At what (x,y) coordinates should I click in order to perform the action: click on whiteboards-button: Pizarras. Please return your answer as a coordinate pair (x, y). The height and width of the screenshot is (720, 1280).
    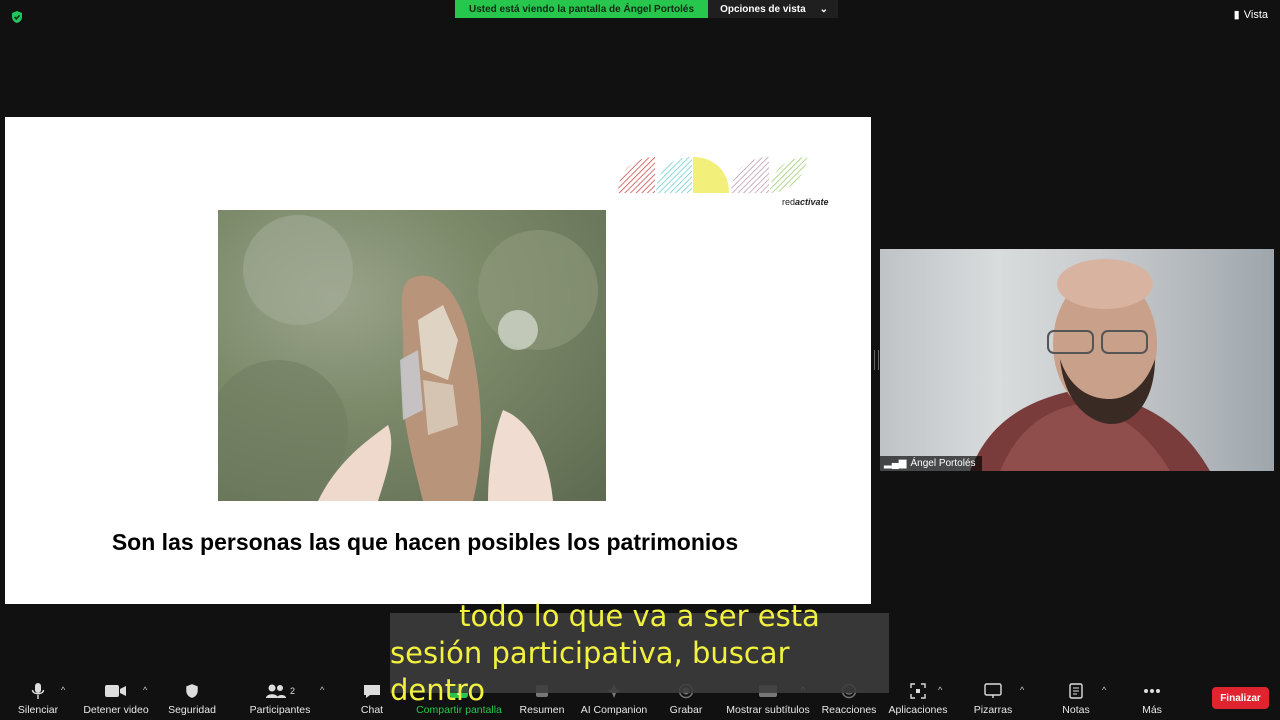
    Looking at the image, I should click on (993, 700).